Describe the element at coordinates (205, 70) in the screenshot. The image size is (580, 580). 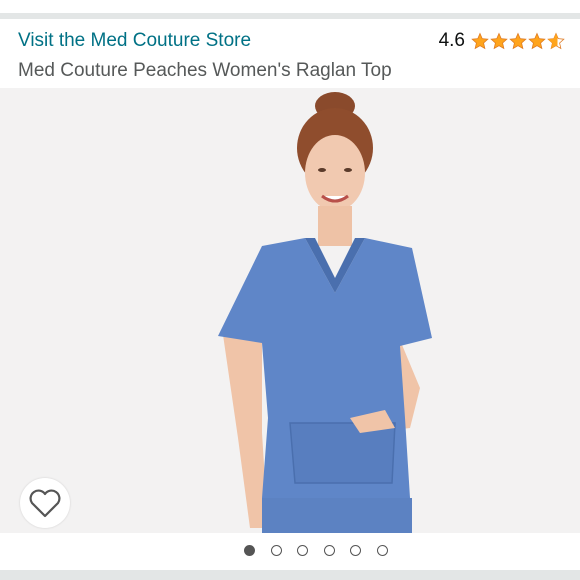
I see `product-title: Med Couture Peaches Women's Raglan Top` at that location.